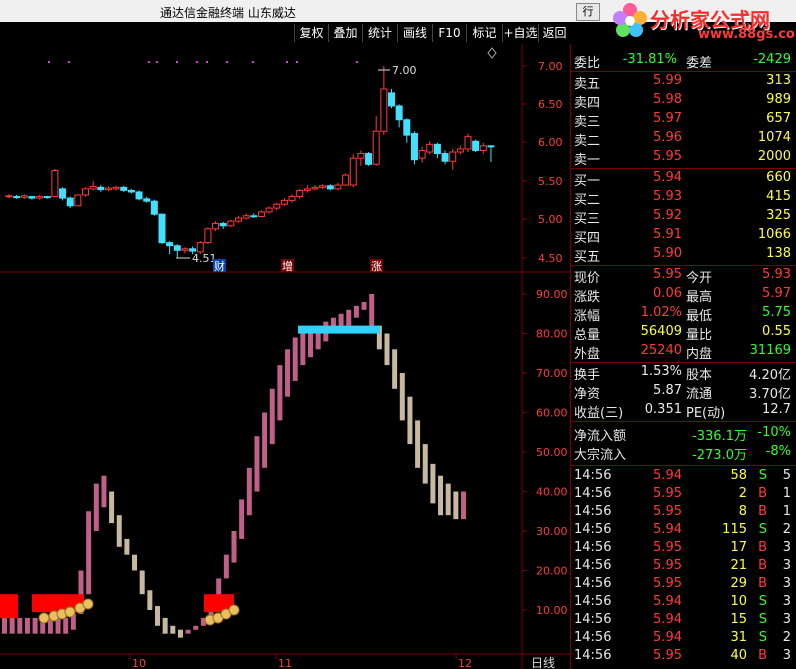 This screenshot has height=669, width=796. What do you see at coordinates (683, 71) in the screenshot?
I see `divider-weibi` at bounding box center [683, 71].